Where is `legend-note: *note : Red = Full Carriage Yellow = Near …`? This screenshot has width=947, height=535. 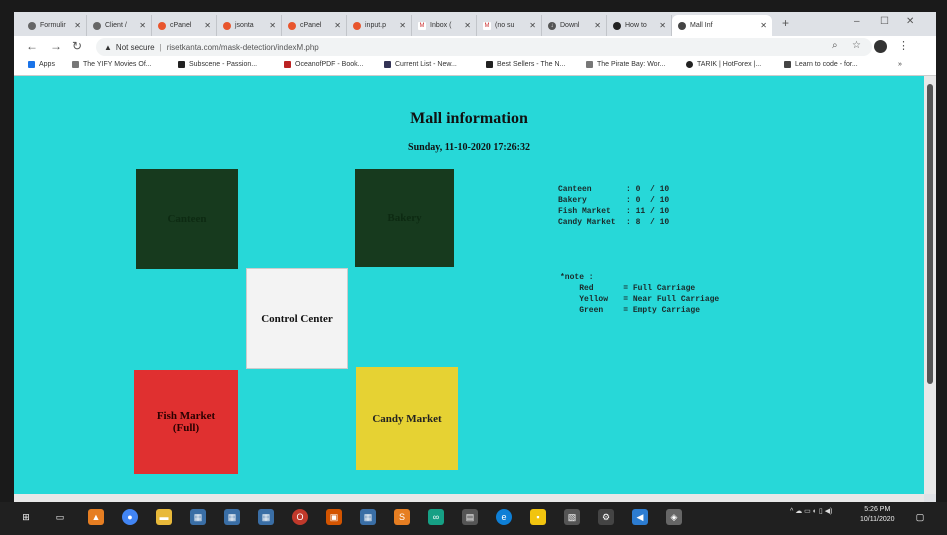 legend-note: *note : Red = Full Carriage Yellow = Near … is located at coordinates (639, 294).